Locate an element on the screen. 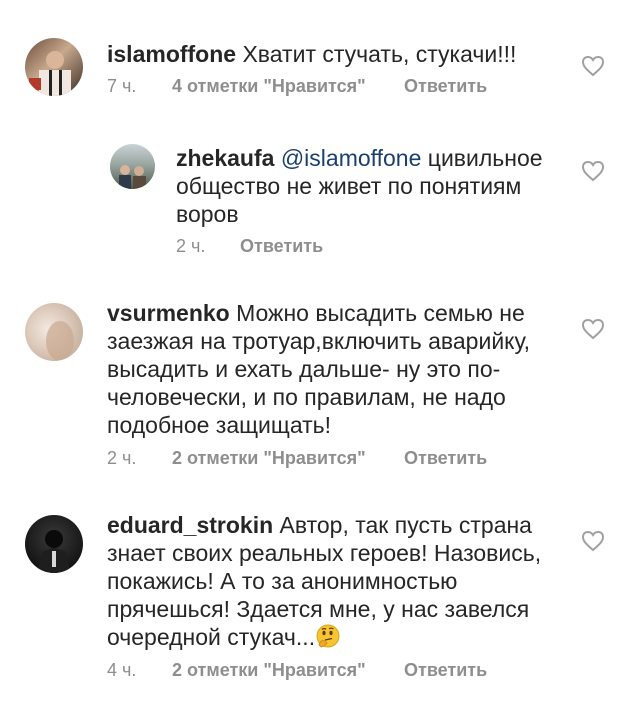 Image resolution: width=640 pixels, height=702 pixels. comment-time: 4 ч. is located at coordinates (122, 670).